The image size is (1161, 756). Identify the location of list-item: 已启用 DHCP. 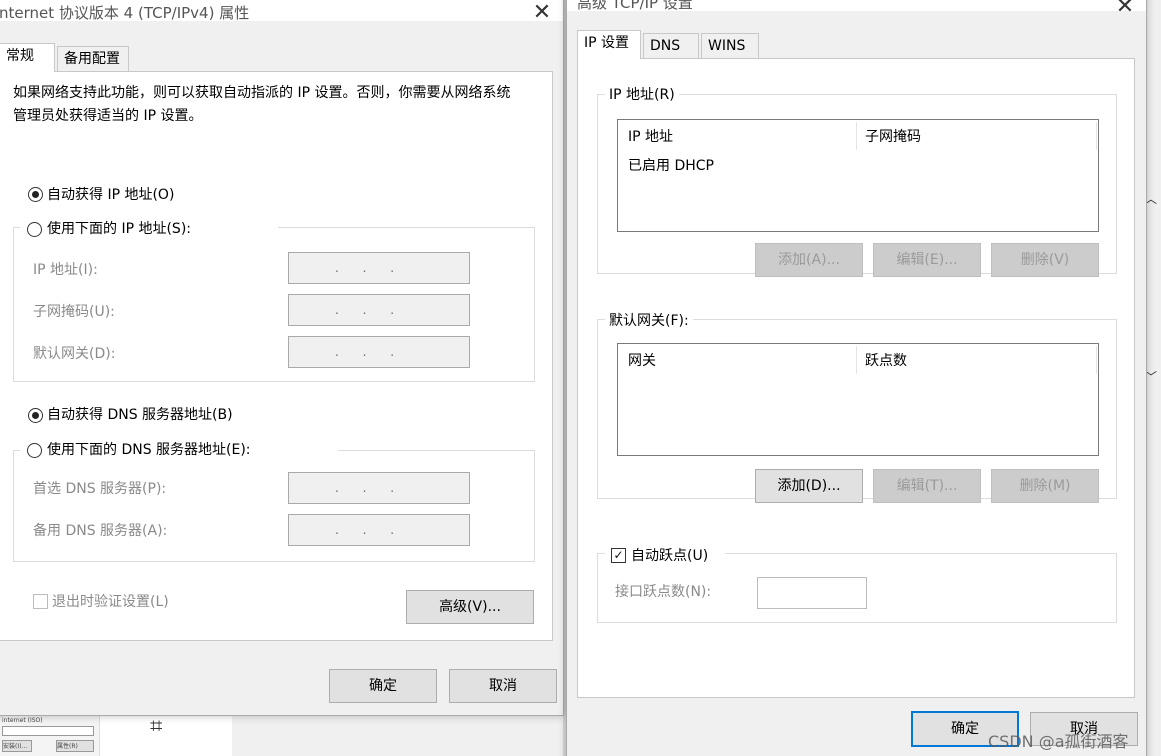
(671, 165).